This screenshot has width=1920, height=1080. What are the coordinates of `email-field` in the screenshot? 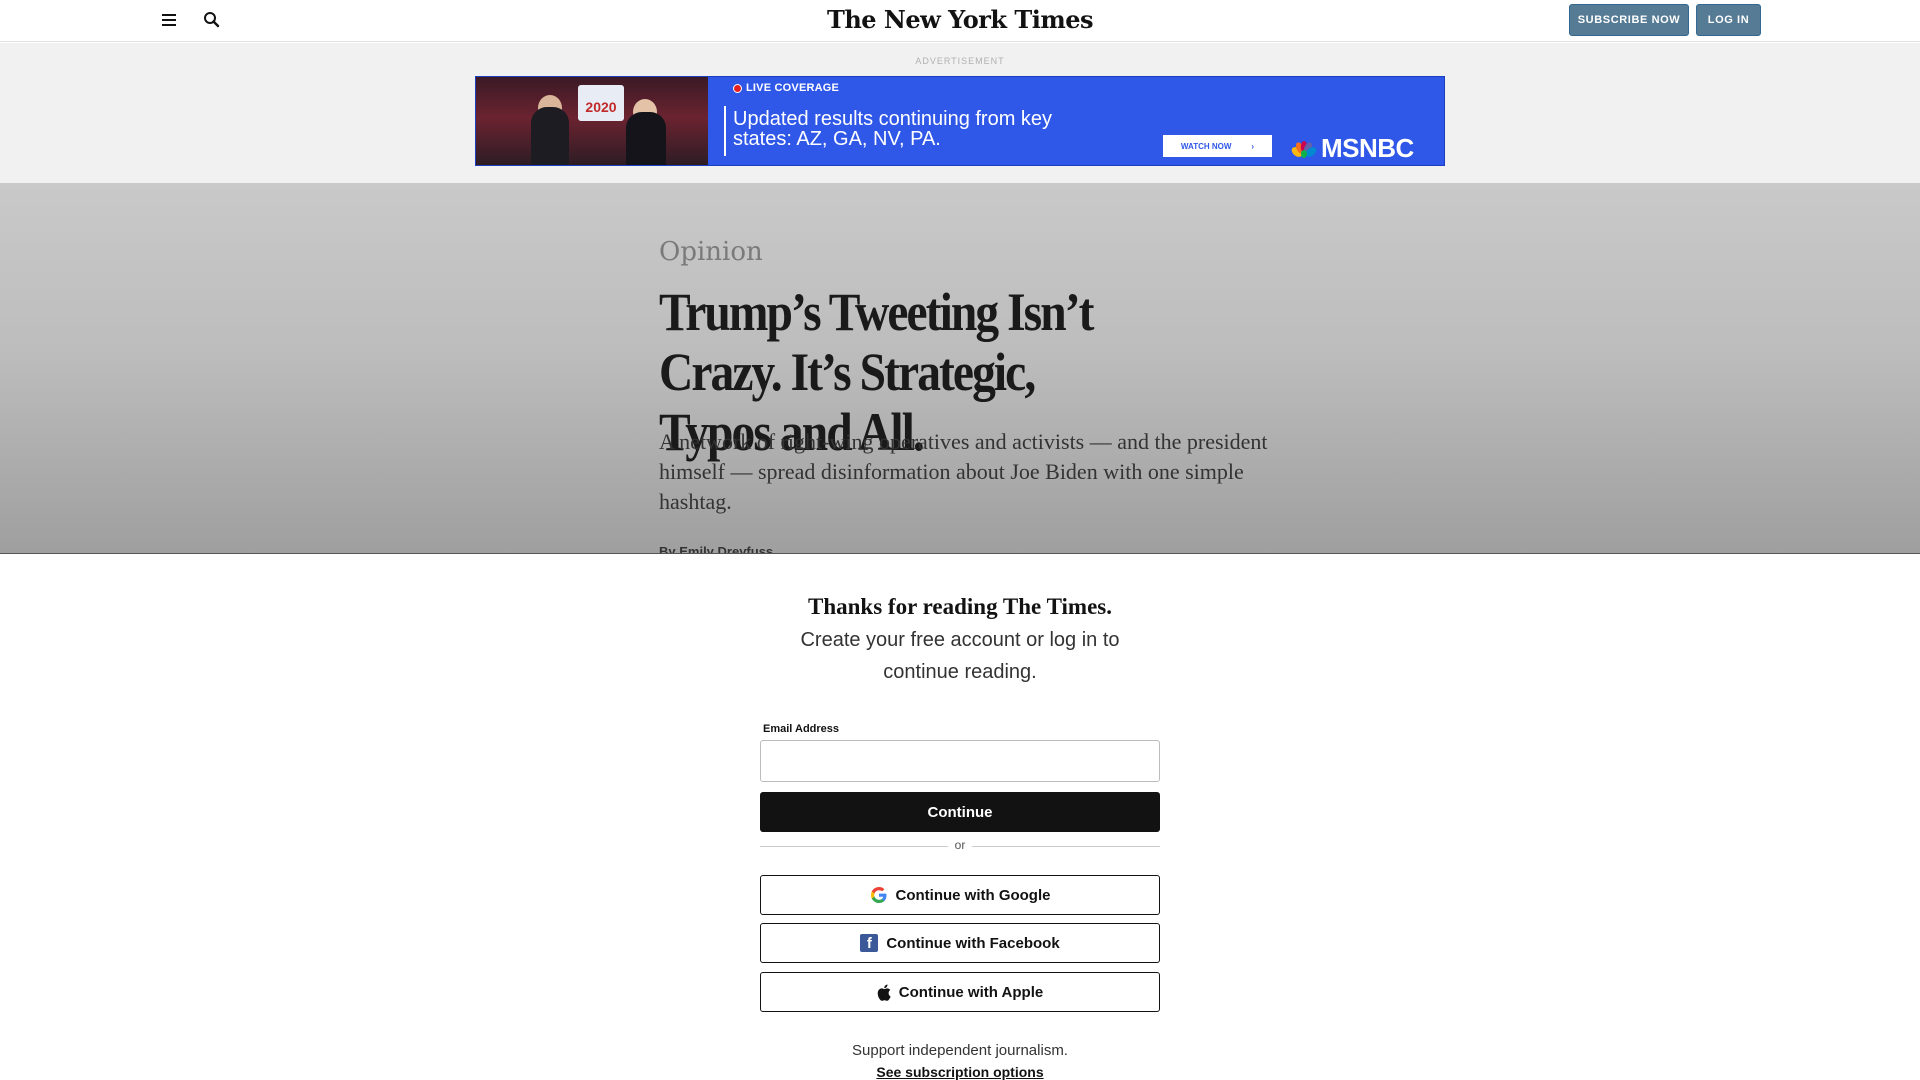 It's located at (960, 761).